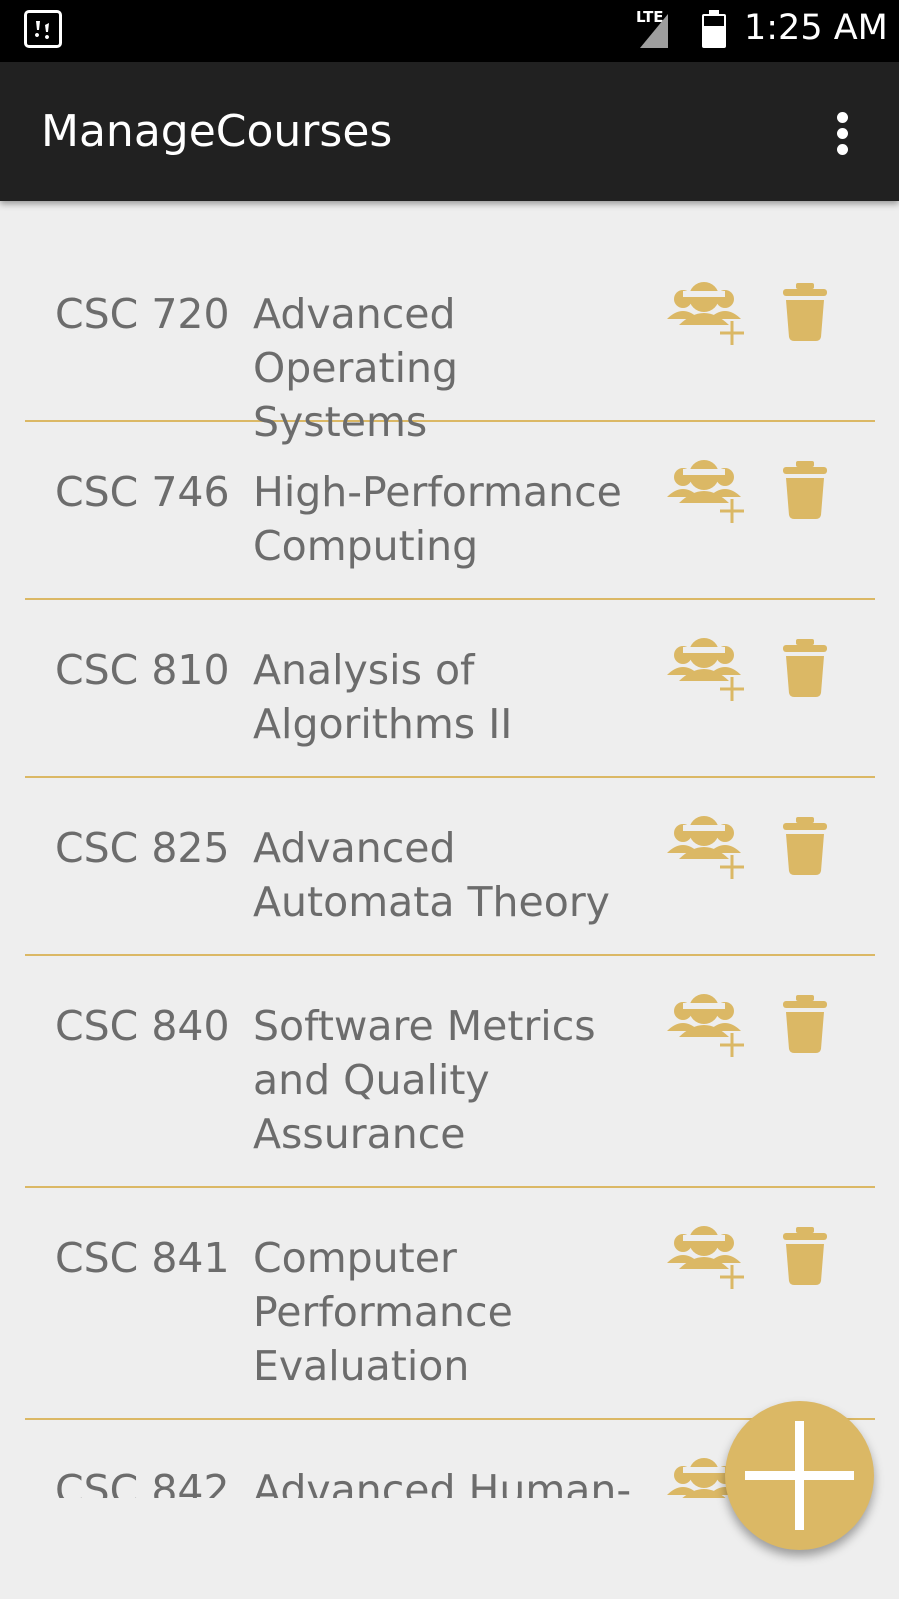 This screenshot has width=899, height=1599. Describe the element at coordinates (43, 29) in the screenshot. I see `app-notification-icon` at that location.